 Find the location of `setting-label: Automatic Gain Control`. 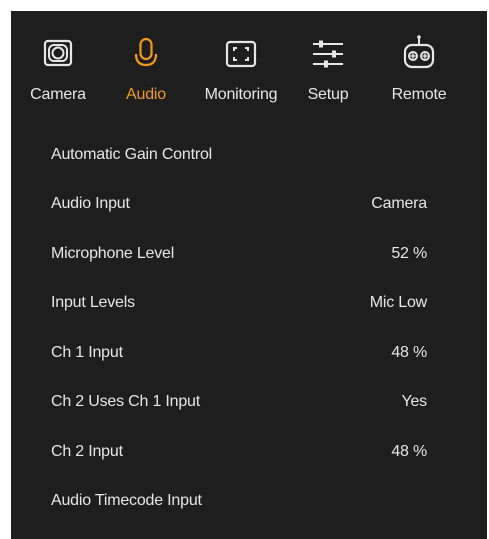

setting-label: Automatic Gain Control is located at coordinates (132, 154).